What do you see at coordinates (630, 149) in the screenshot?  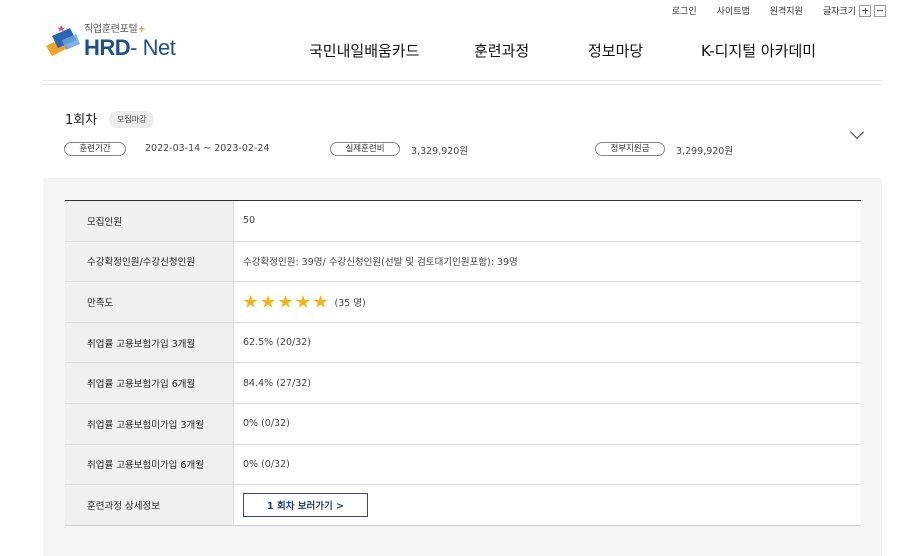 I see `gov-support-label: 정부지원금` at bounding box center [630, 149].